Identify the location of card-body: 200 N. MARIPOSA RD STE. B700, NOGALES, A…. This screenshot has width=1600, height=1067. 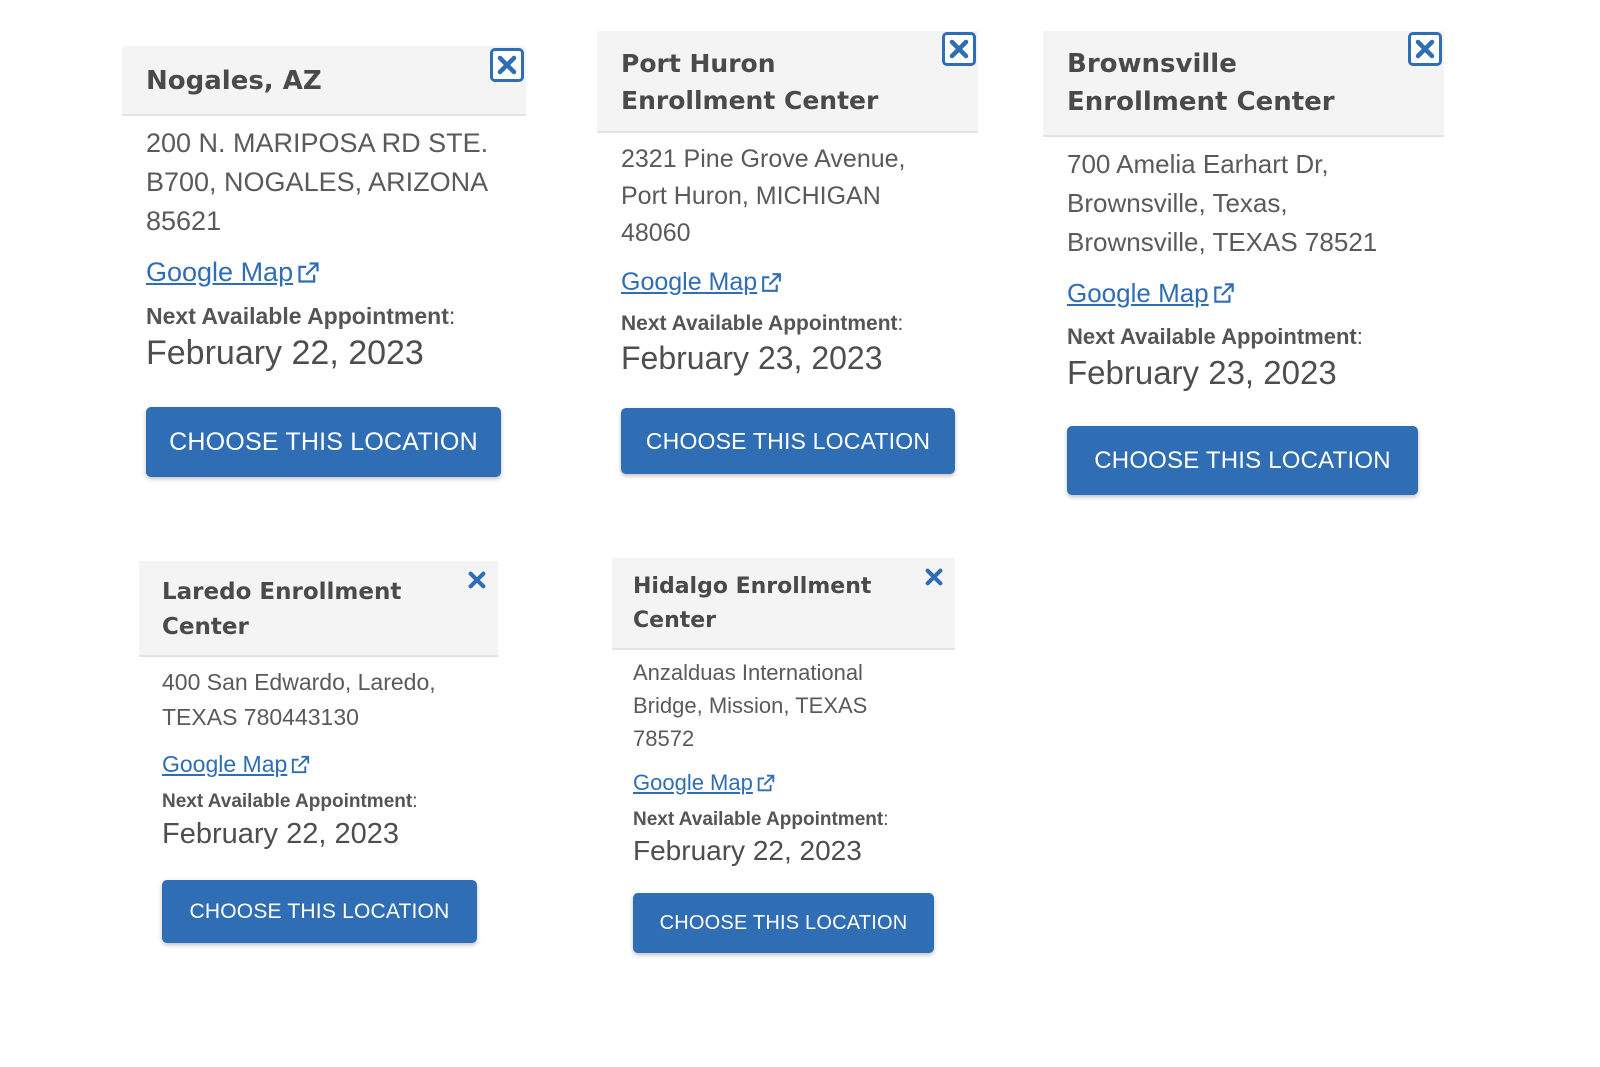
(324, 296).